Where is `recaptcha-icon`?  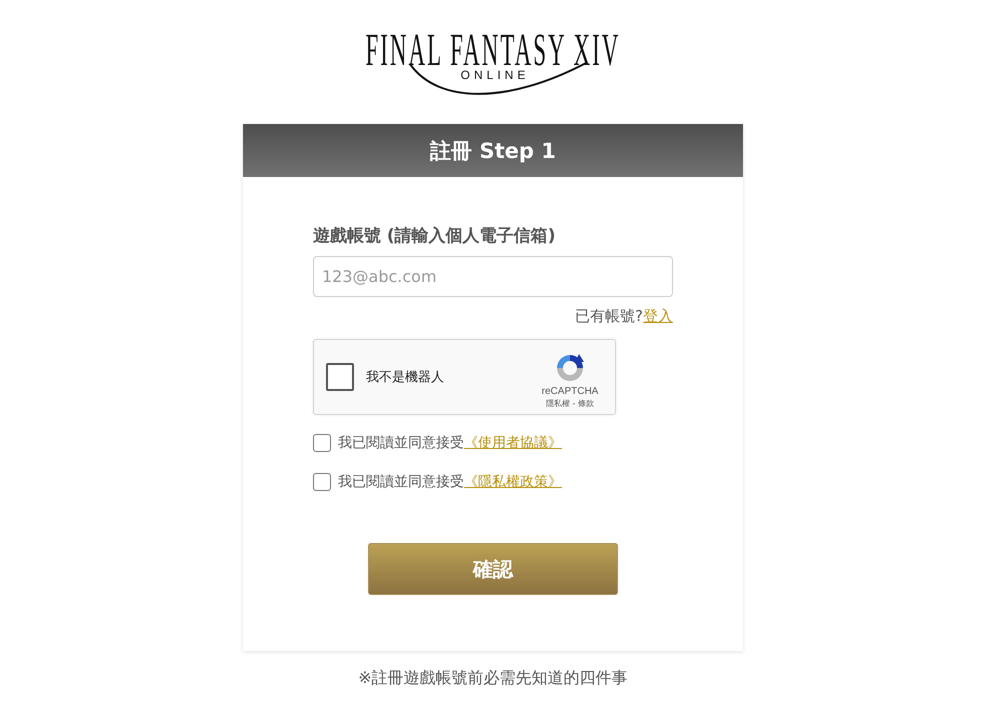 recaptcha-icon is located at coordinates (570, 368).